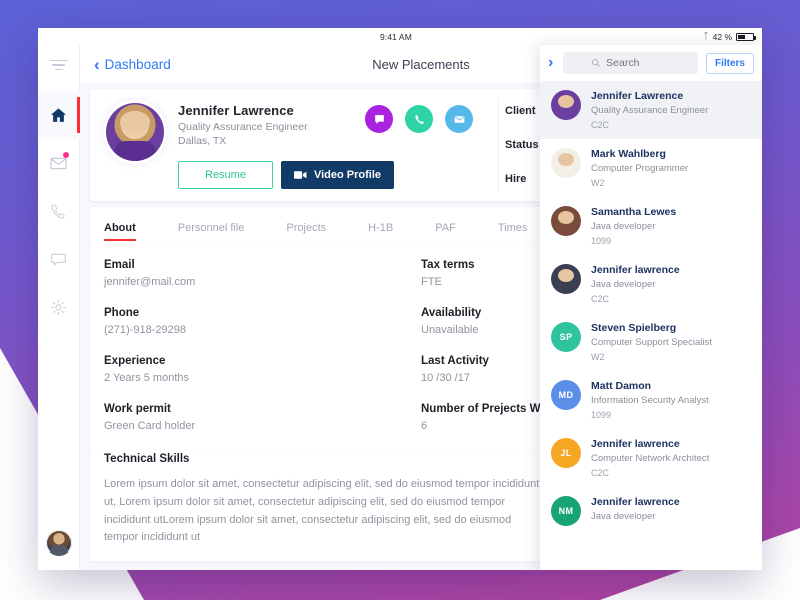 Image resolution: width=800 pixels, height=600 pixels. What do you see at coordinates (516, 179) in the screenshot?
I see `meta-label-hire: Hire` at bounding box center [516, 179].